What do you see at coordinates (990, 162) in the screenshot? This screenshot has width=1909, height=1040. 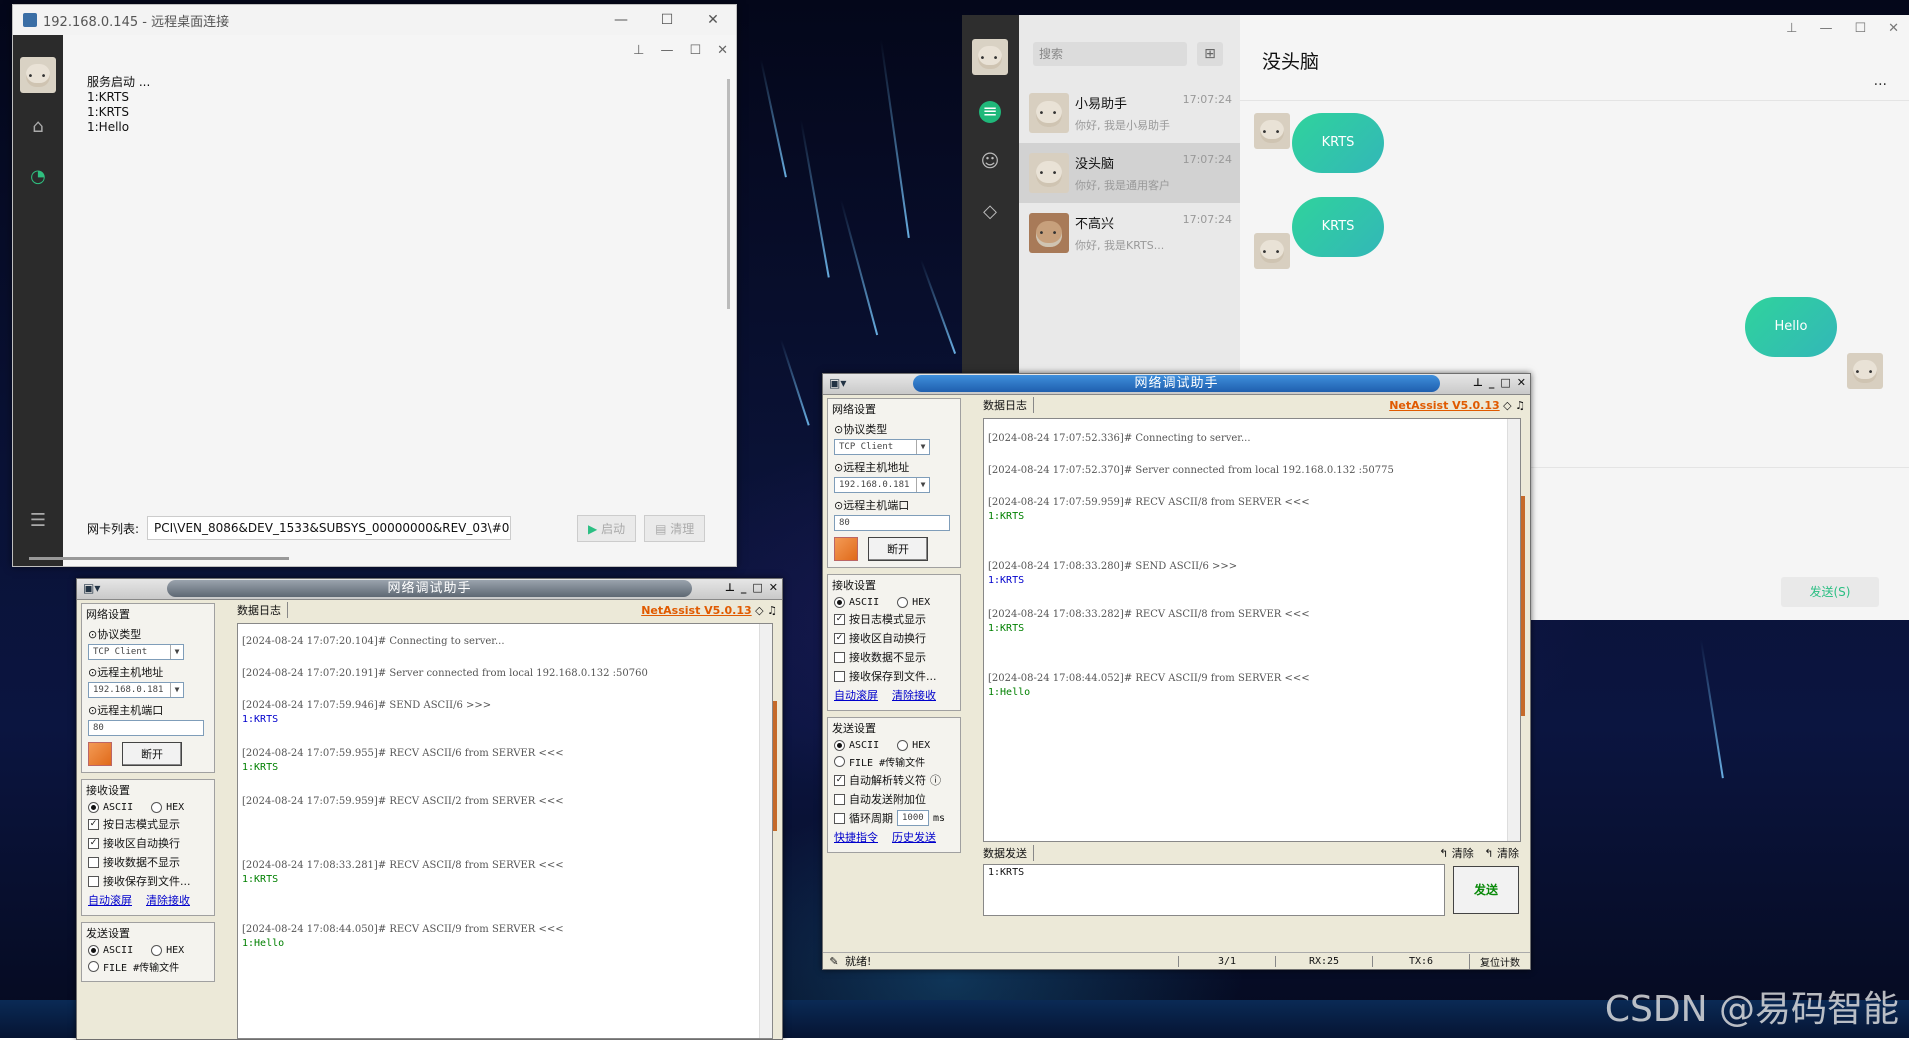 I see `contacts-icon: ☺` at bounding box center [990, 162].